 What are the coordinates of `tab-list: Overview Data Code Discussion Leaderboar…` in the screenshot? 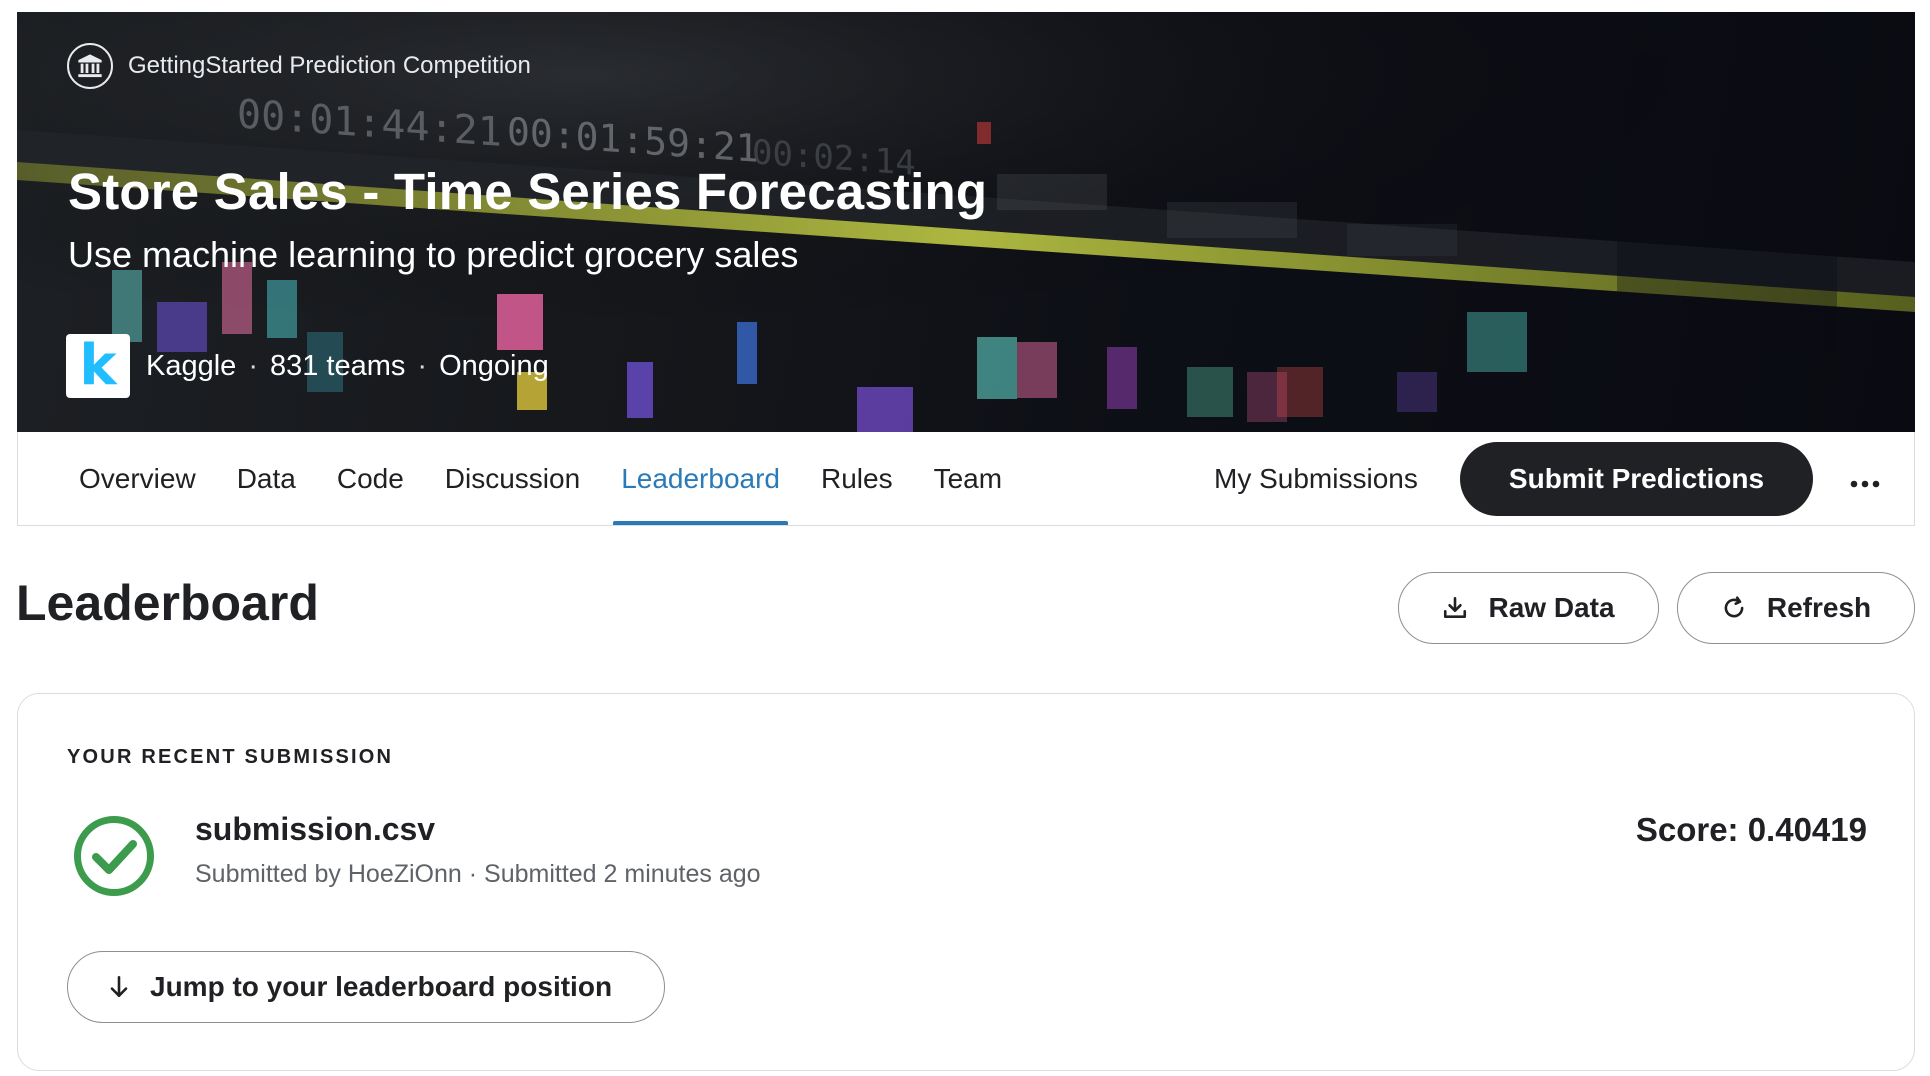 It's located at (553, 478).